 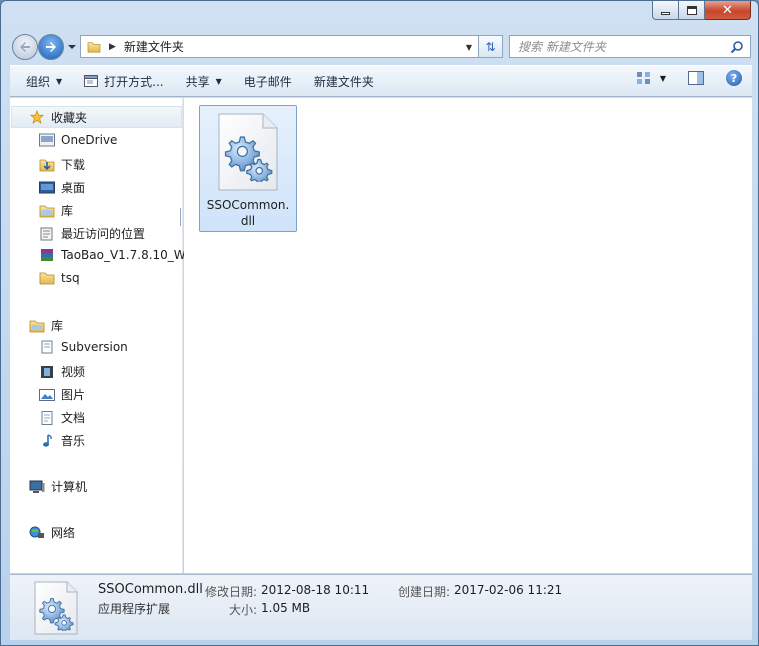 I want to click on details-file-type: 应用程序扩展, so click(x=134, y=609).